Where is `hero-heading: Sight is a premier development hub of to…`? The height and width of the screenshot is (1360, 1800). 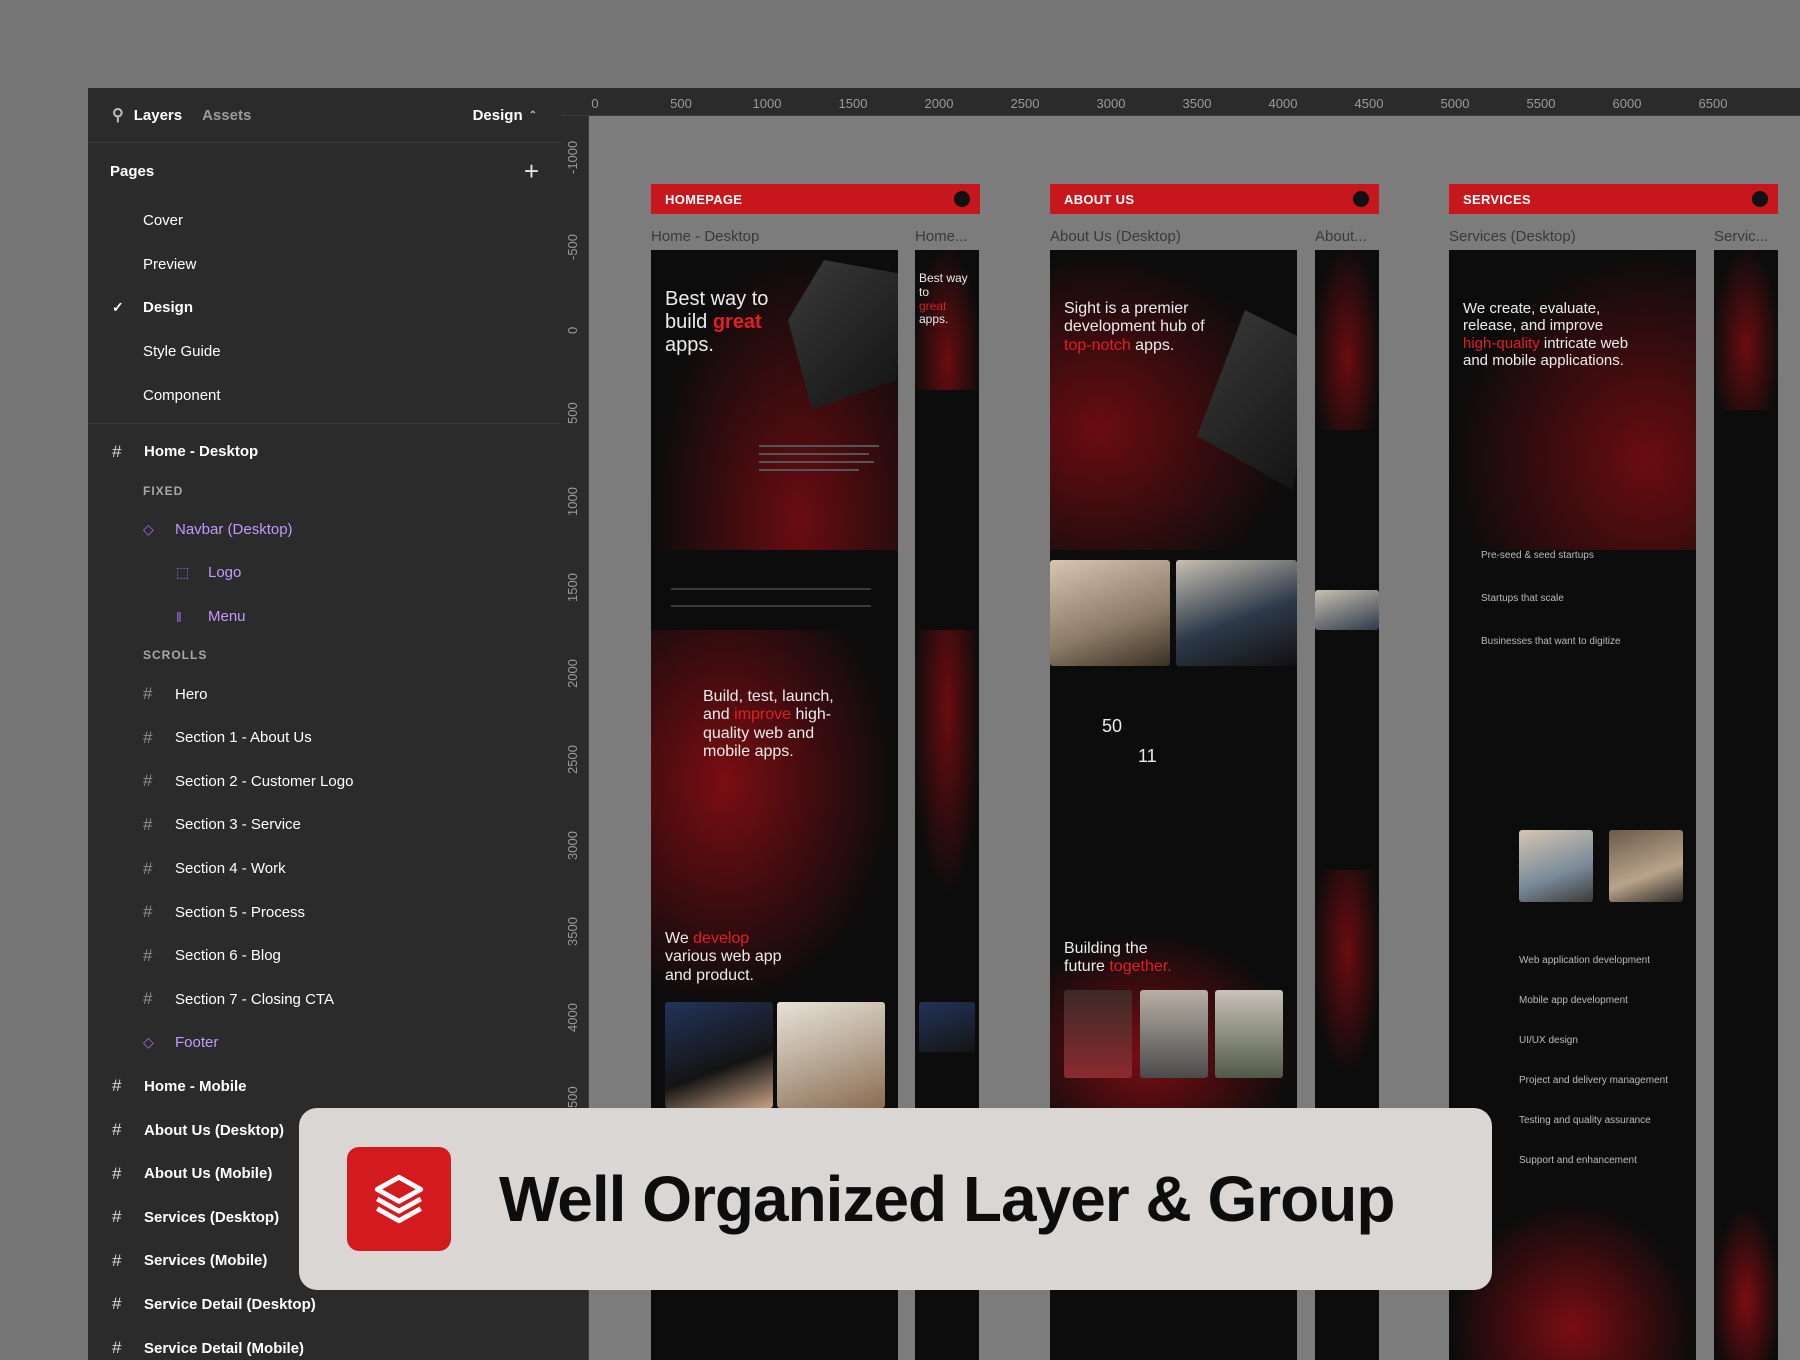 hero-heading: Sight is a premier development hub of to… is located at coordinates (1134, 327).